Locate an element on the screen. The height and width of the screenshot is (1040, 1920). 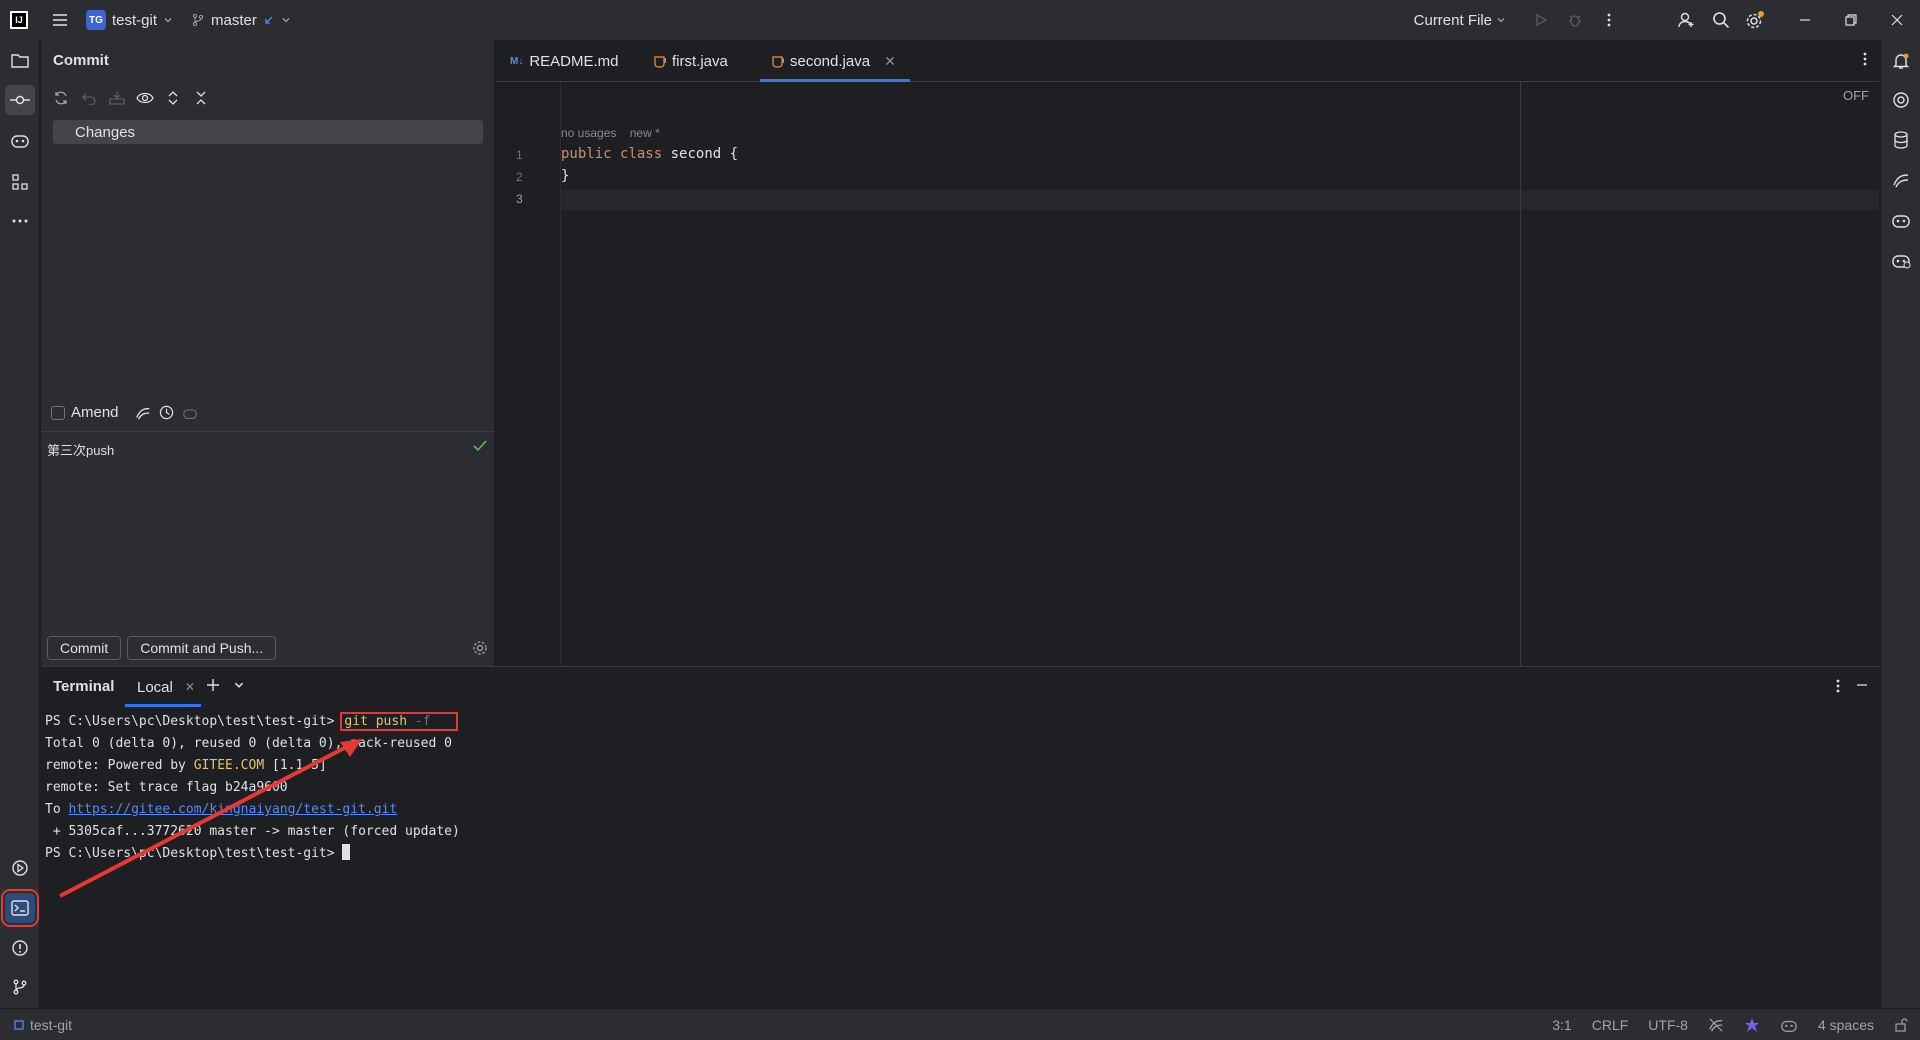
checkmark-icon is located at coordinates (480, 446).